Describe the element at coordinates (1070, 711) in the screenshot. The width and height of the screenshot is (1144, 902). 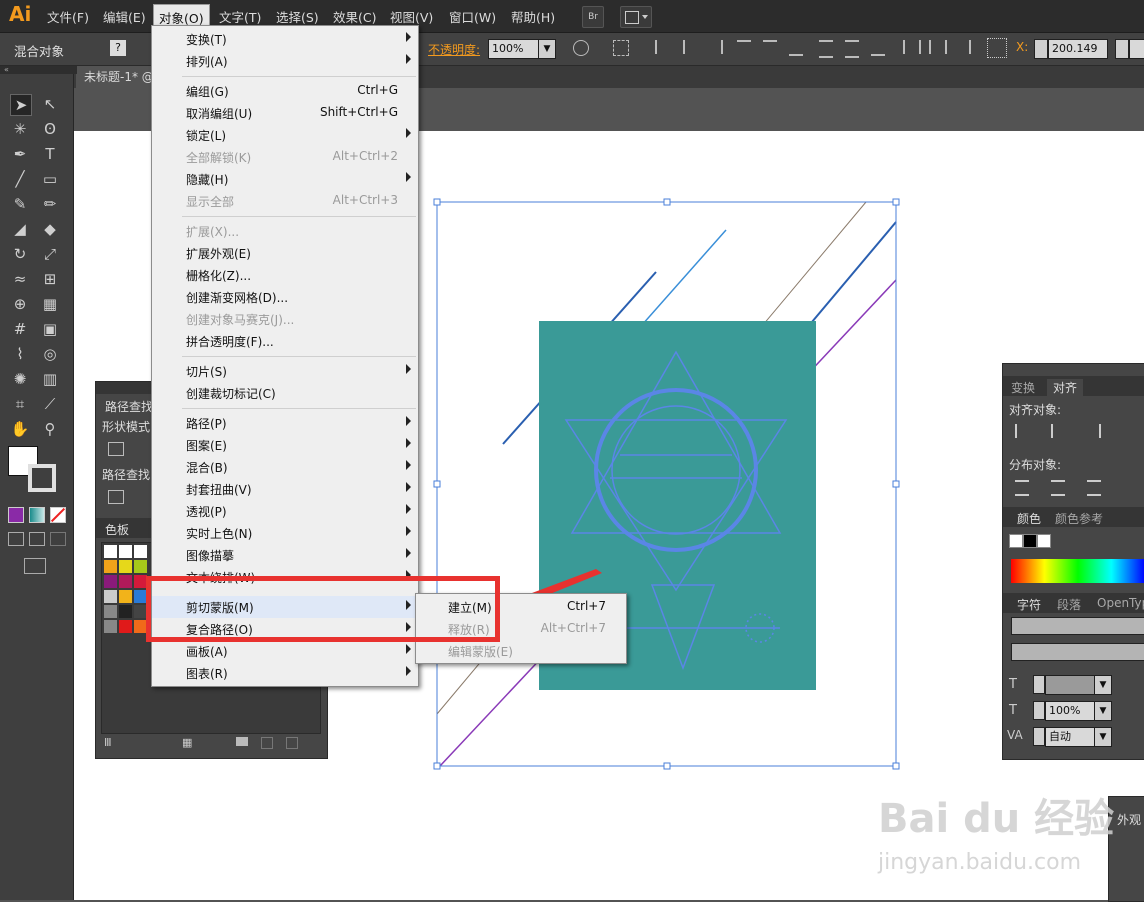
I see `leading-input: 100%` at that location.